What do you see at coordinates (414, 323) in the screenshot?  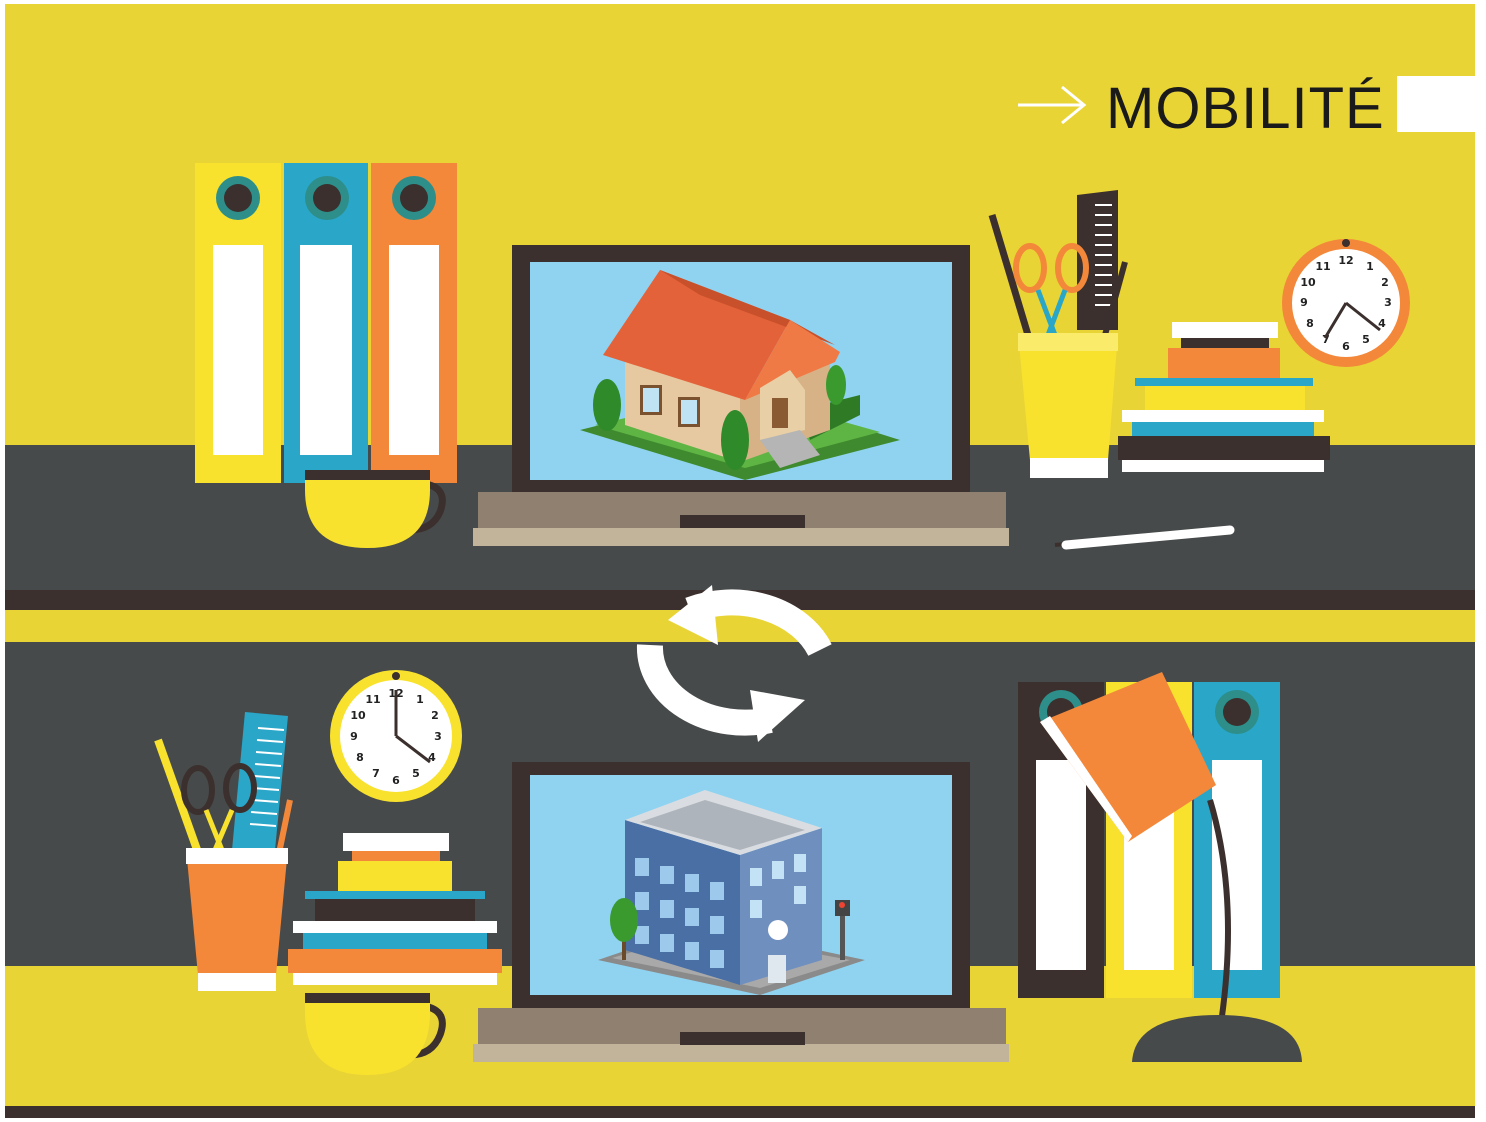 I see `binder-orange` at bounding box center [414, 323].